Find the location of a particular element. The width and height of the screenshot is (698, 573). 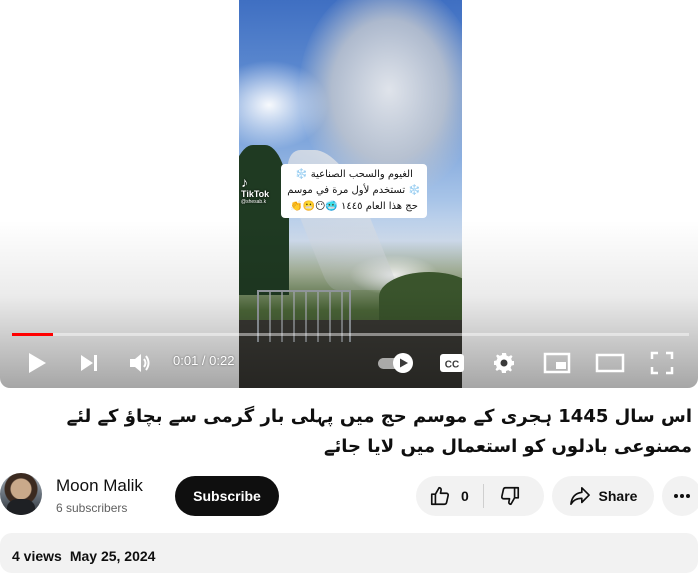

current-time: 0:01 is located at coordinates (186, 360).